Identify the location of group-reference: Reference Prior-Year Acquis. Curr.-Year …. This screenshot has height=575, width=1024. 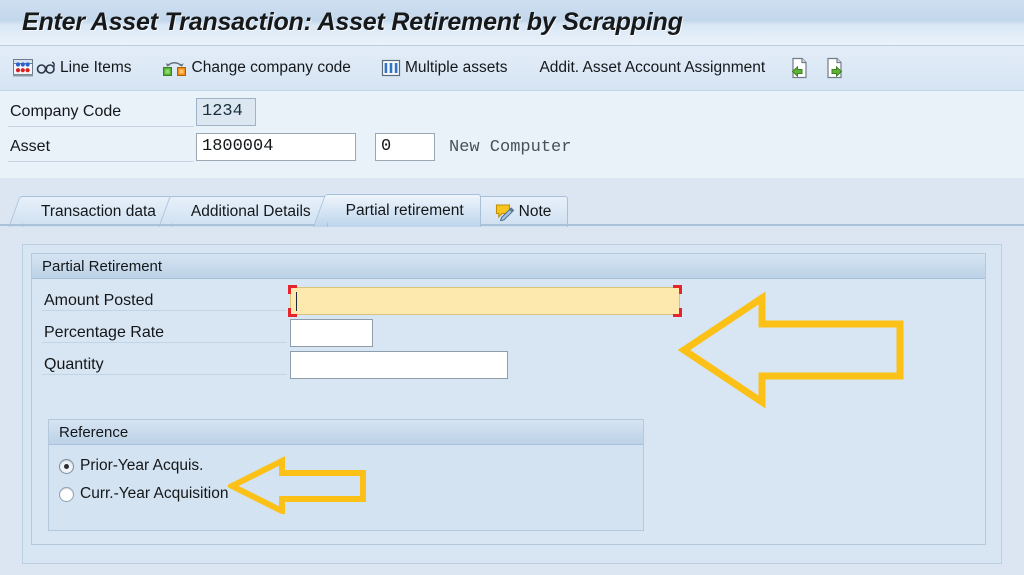
(346, 475).